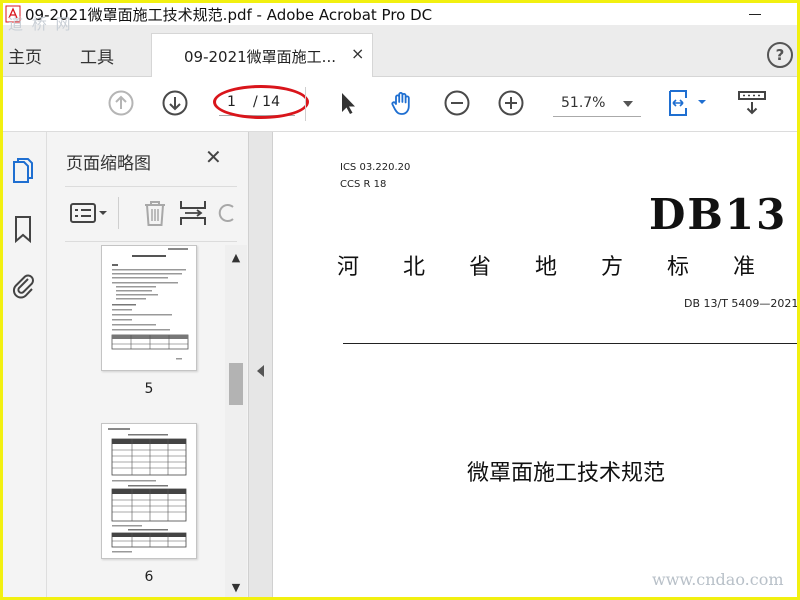  Describe the element at coordinates (227, 213) in the screenshot. I see `rotate-page-icon` at that location.